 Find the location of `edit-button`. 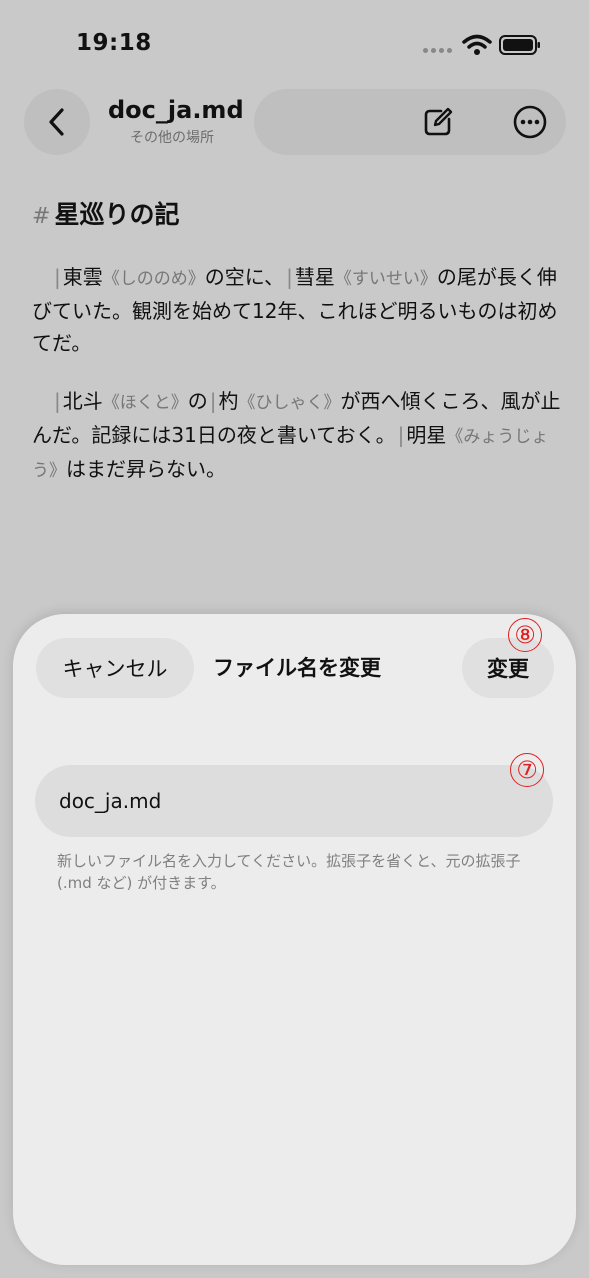

edit-button is located at coordinates (438, 122).